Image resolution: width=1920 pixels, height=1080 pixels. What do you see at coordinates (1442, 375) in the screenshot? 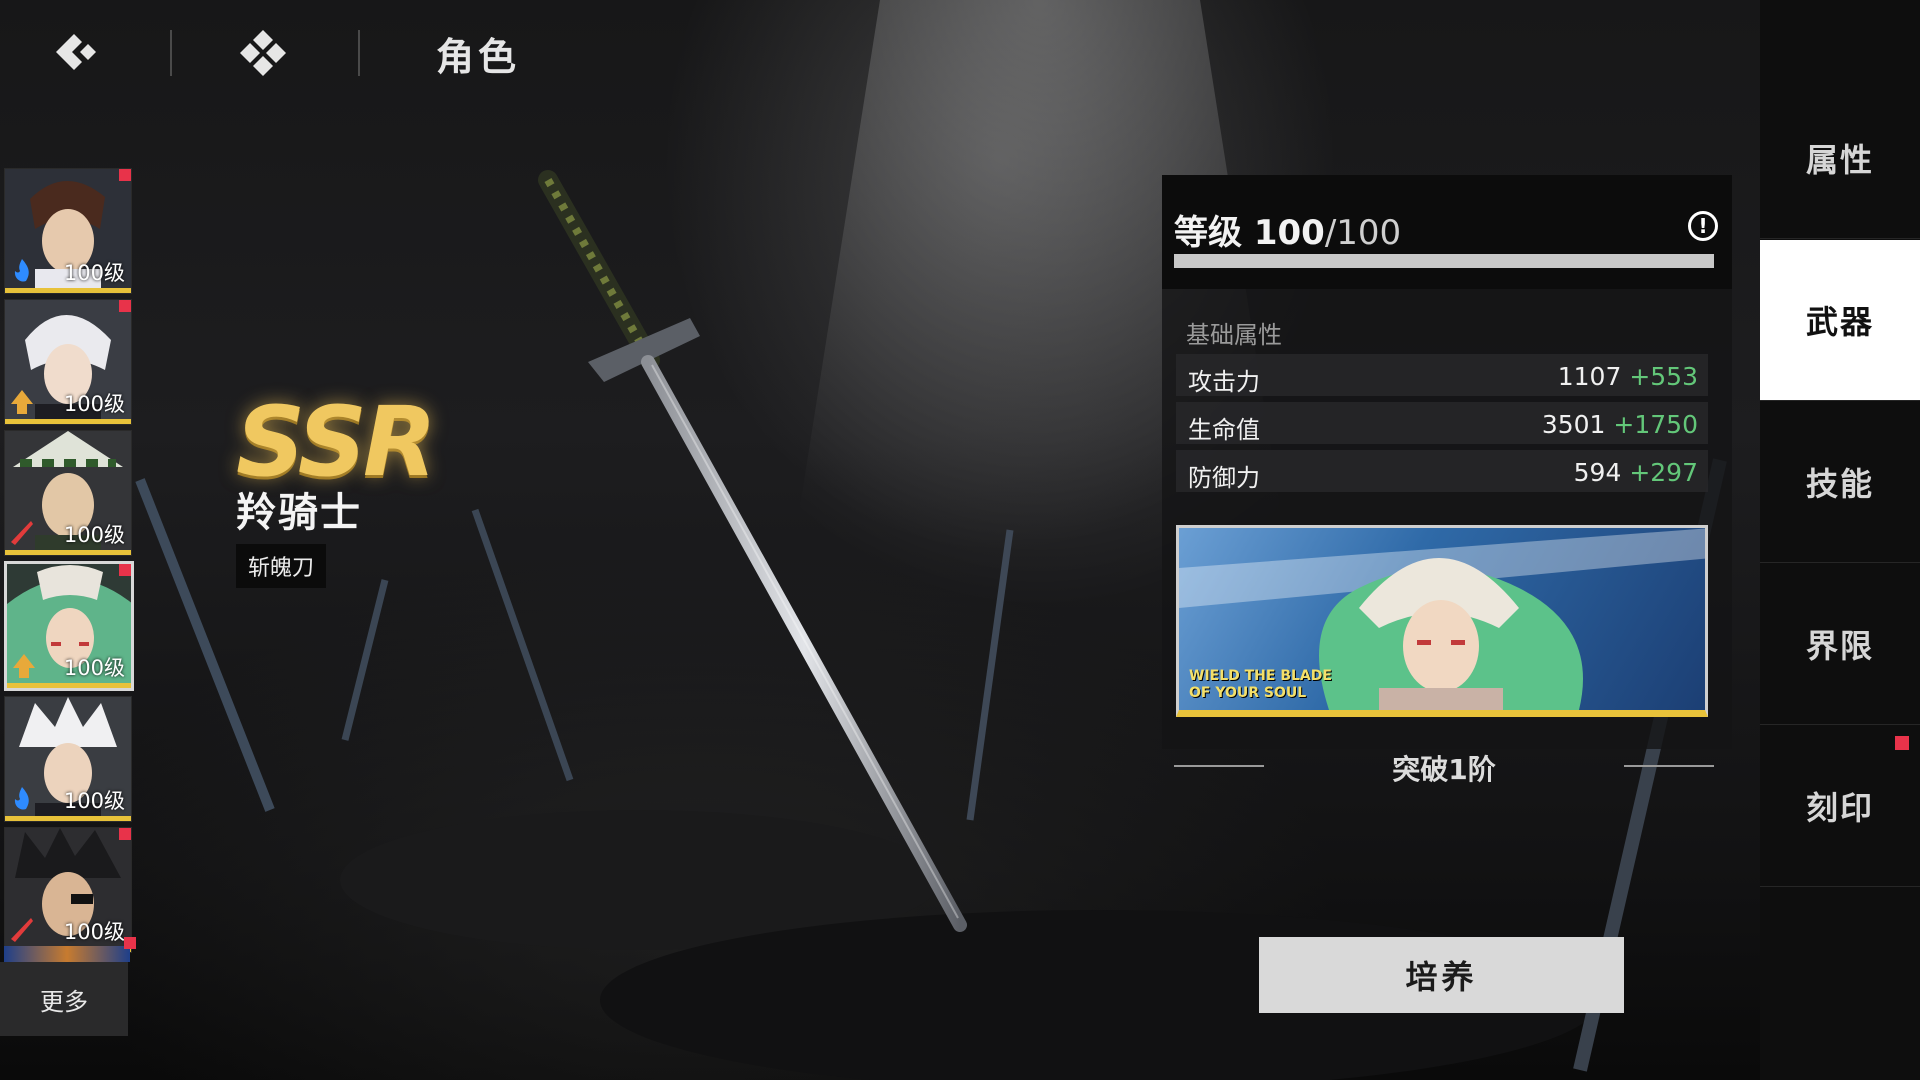
I see `stat-row-attack: 攻击力 1107 +553` at bounding box center [1442, 375].